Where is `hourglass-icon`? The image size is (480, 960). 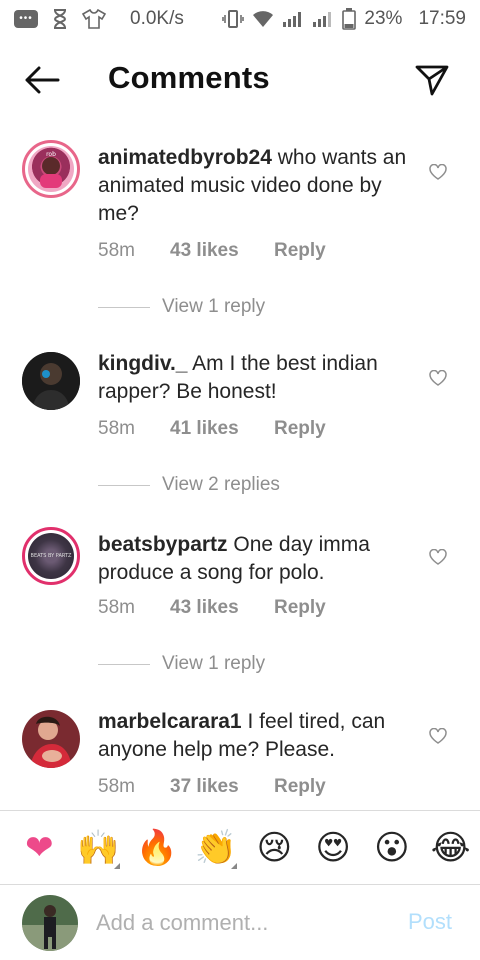
hourglass-icon is located at coordinates (60, 19).